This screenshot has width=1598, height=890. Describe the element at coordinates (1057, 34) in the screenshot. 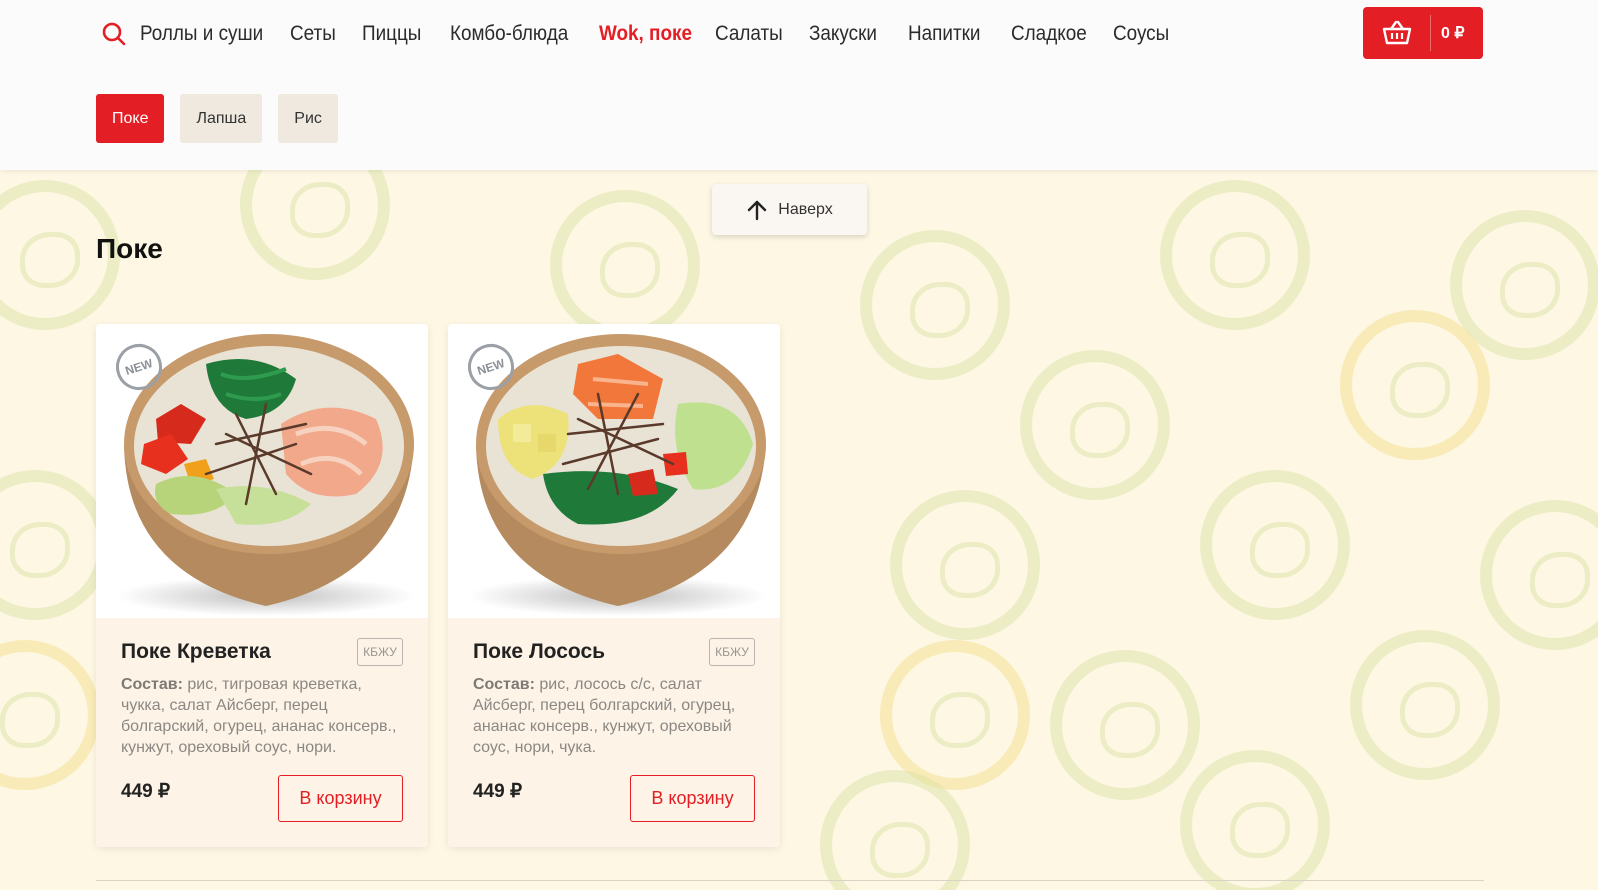

I see `nav-item-desserts: Сладкое` at that location.